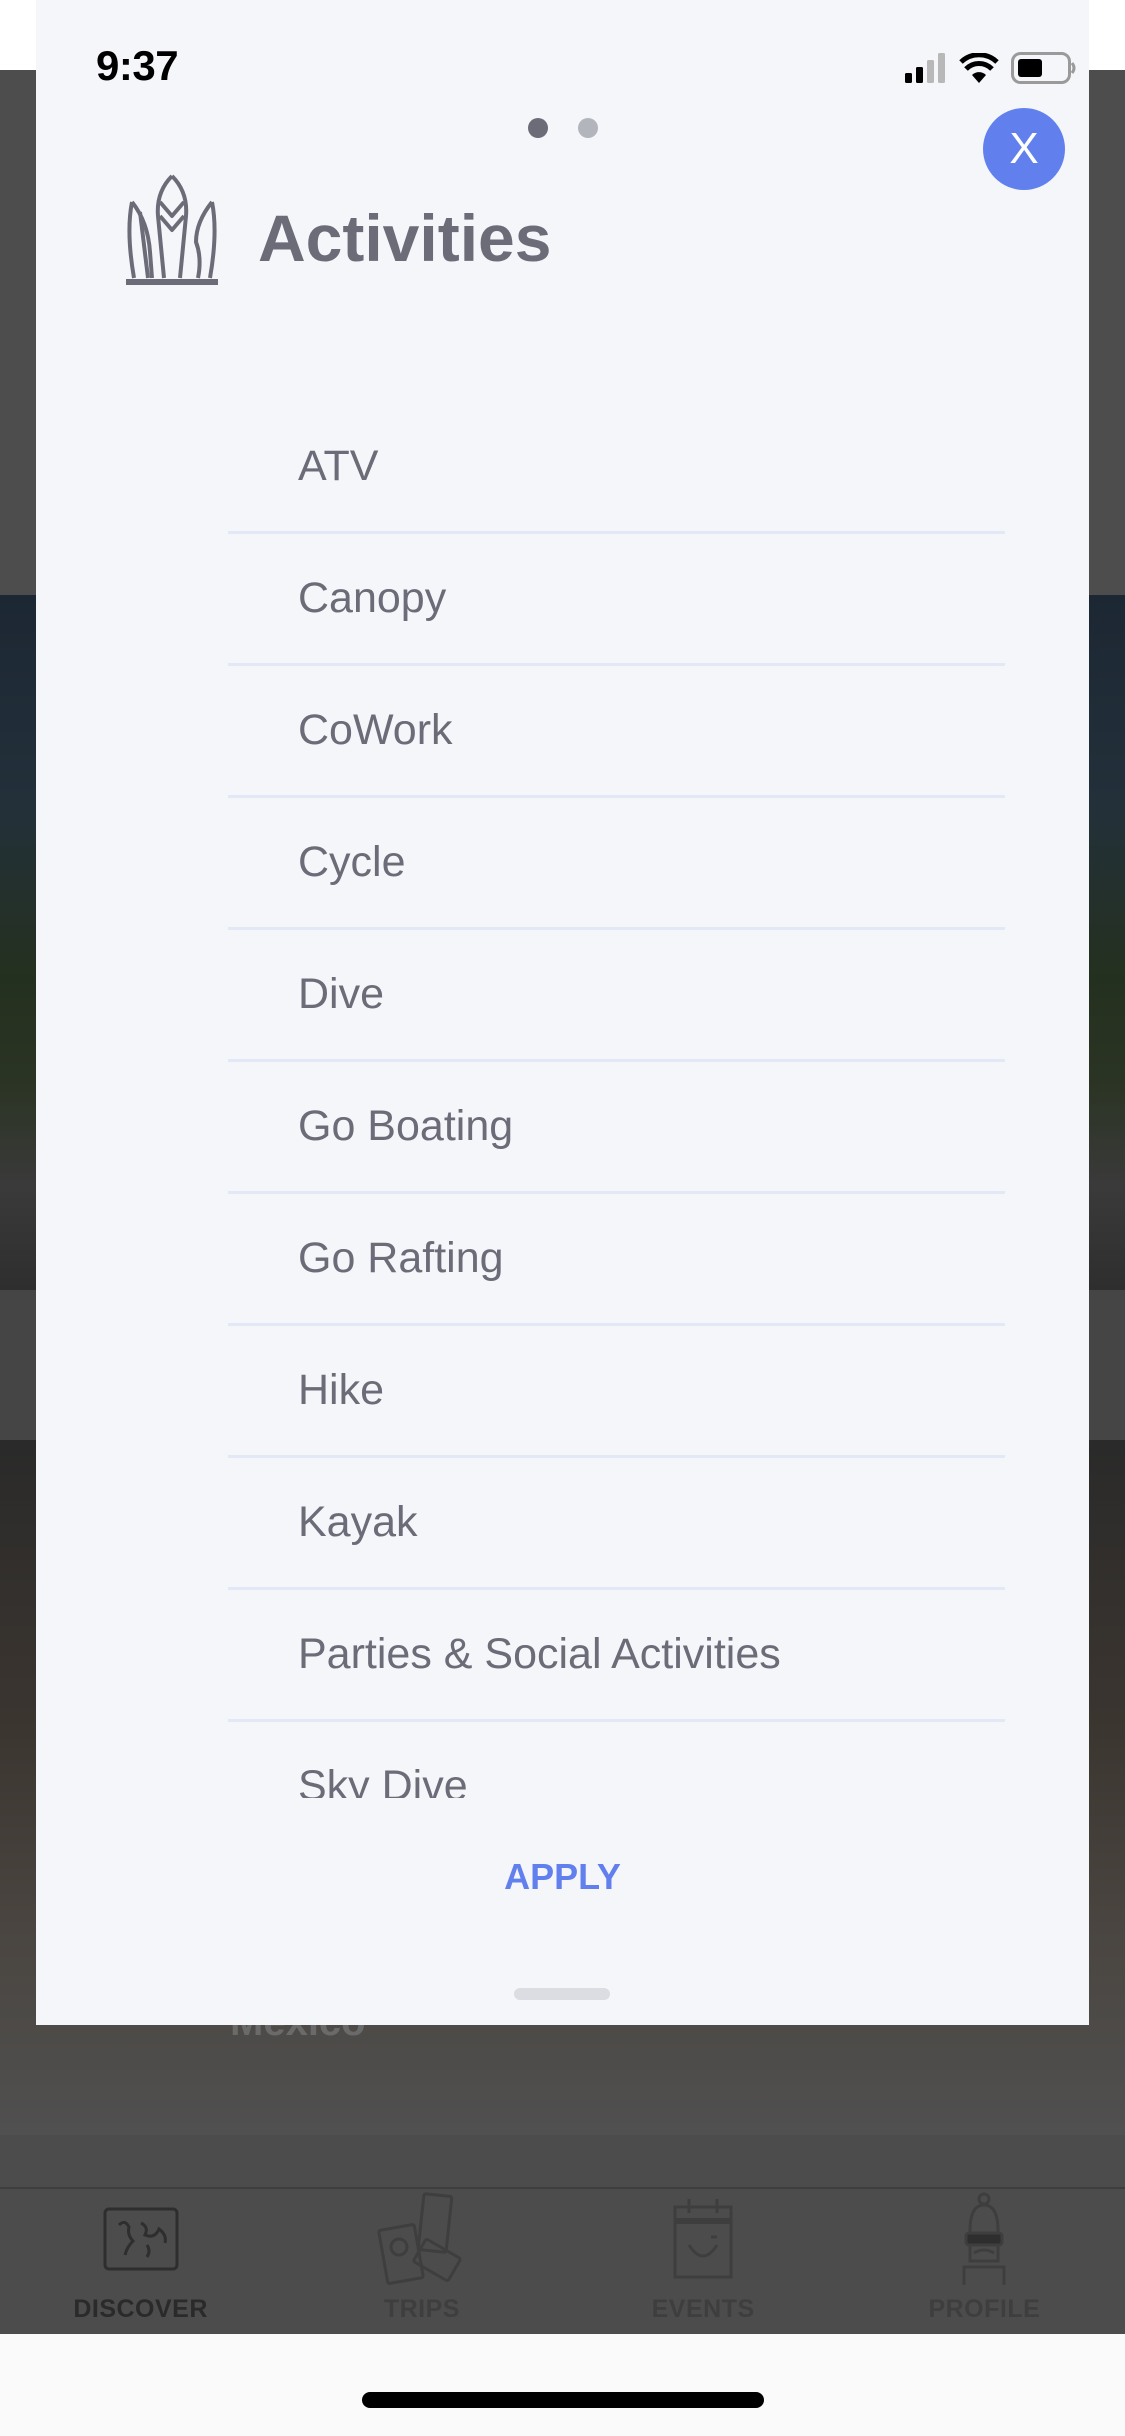 Image resolution: width=1125 pixels, height=2436 pixels. I want to click on activity-item-atv: ATV, so click(616, 468).